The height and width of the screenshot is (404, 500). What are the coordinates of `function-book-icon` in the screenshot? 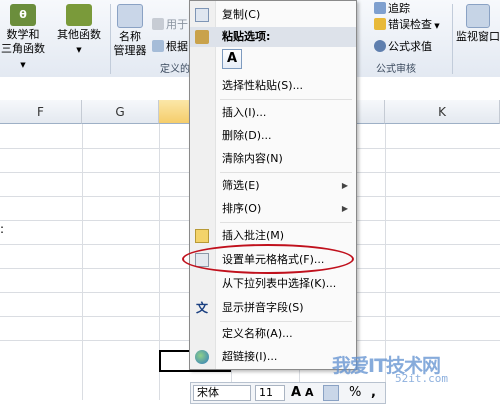 It's located at (79, 15).